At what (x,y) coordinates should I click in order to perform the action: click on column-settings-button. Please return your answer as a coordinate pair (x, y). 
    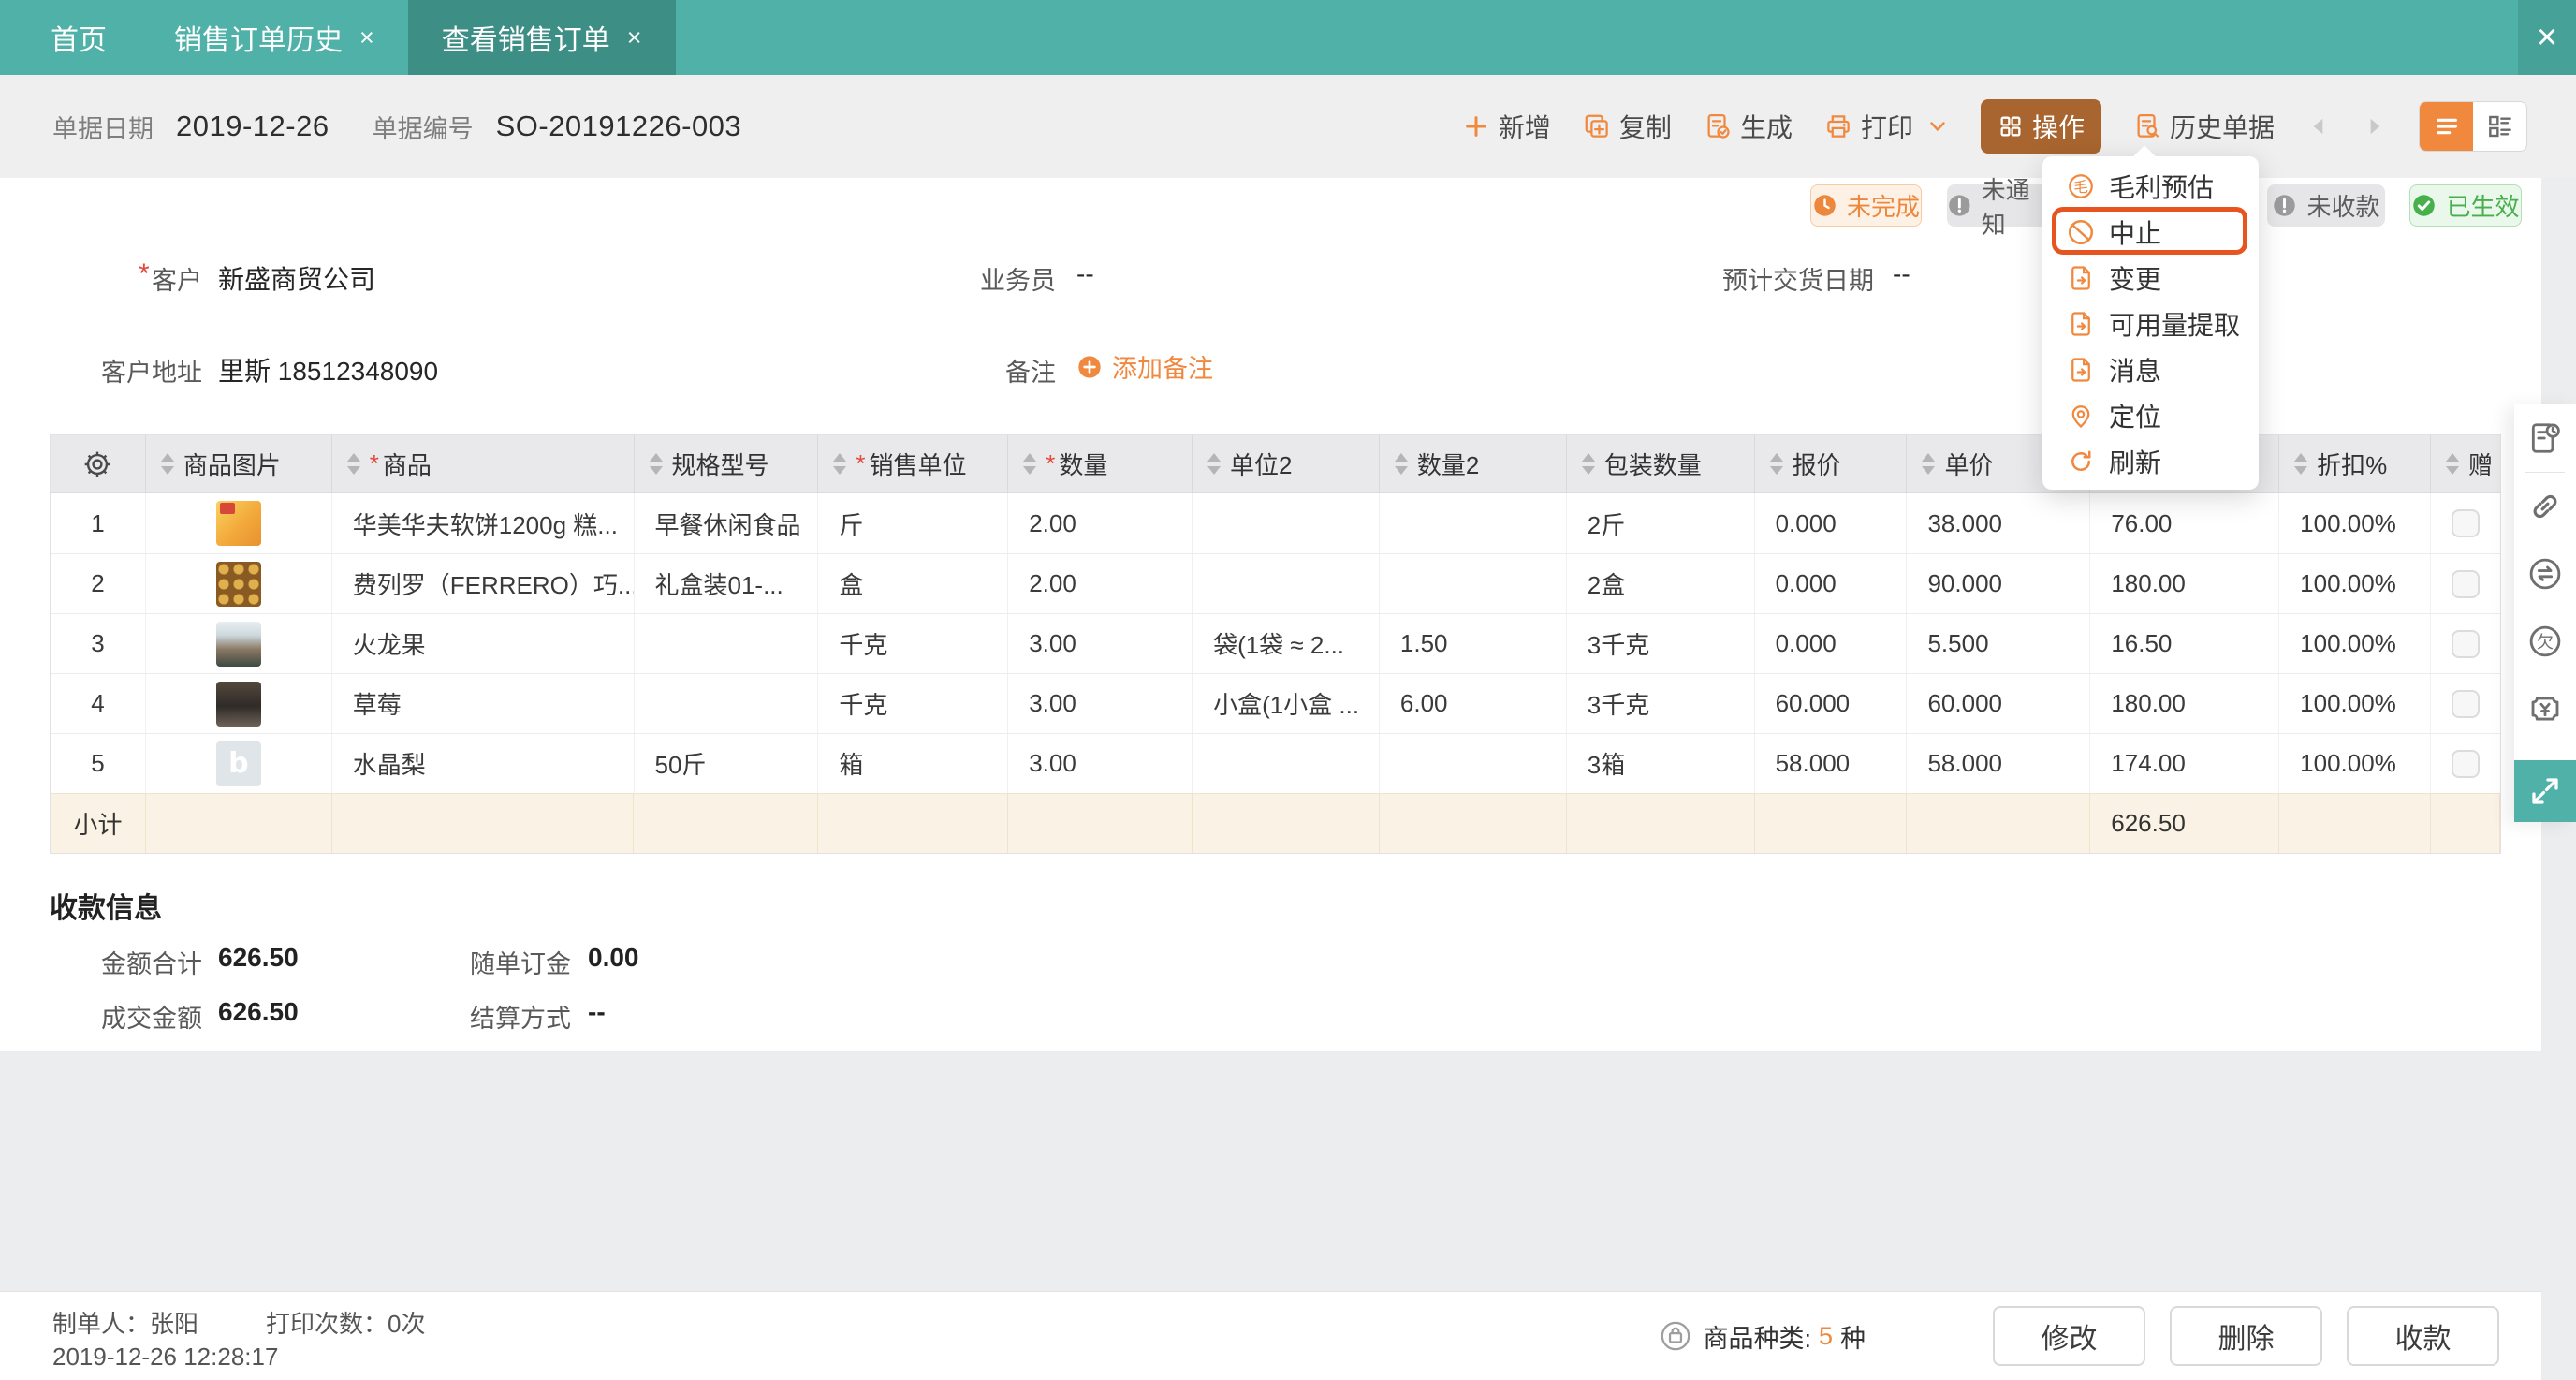
    Looking at the image, I should click on (98, 463).